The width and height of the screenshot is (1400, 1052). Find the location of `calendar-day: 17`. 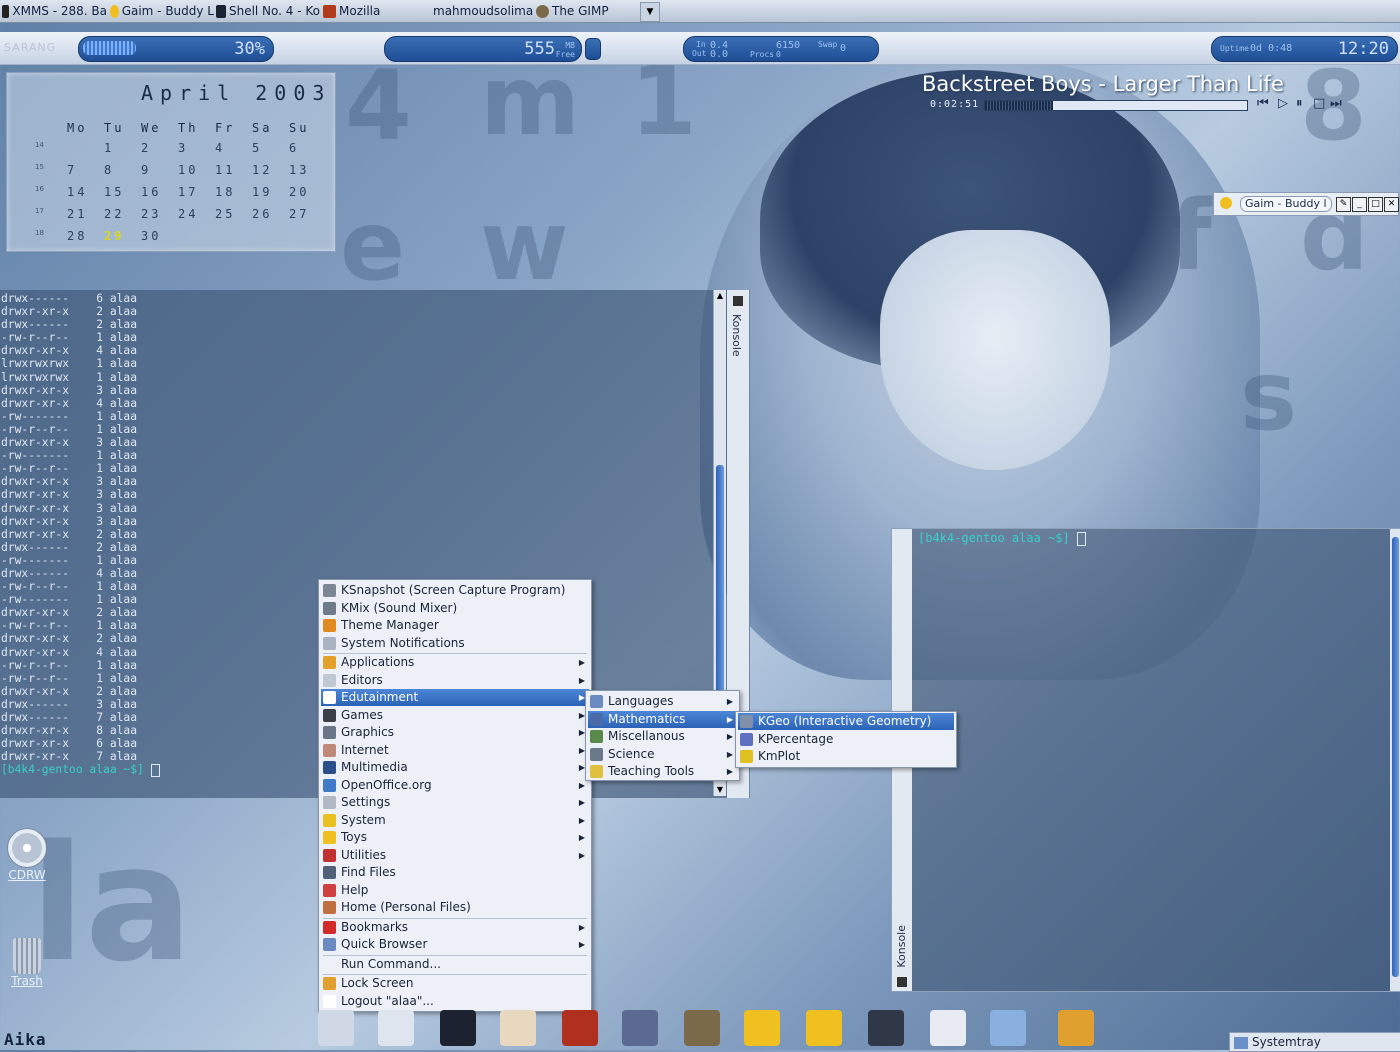

calendar-day: 17 is located at coordinates (196, 192).